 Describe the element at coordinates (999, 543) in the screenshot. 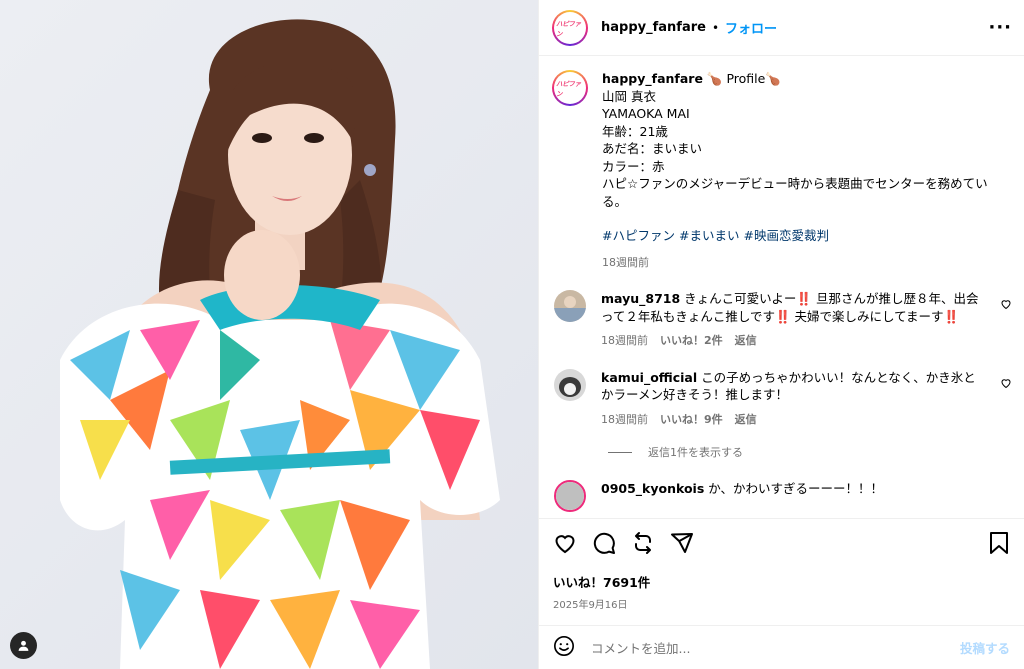

I see `bookmark-icon` at that location.